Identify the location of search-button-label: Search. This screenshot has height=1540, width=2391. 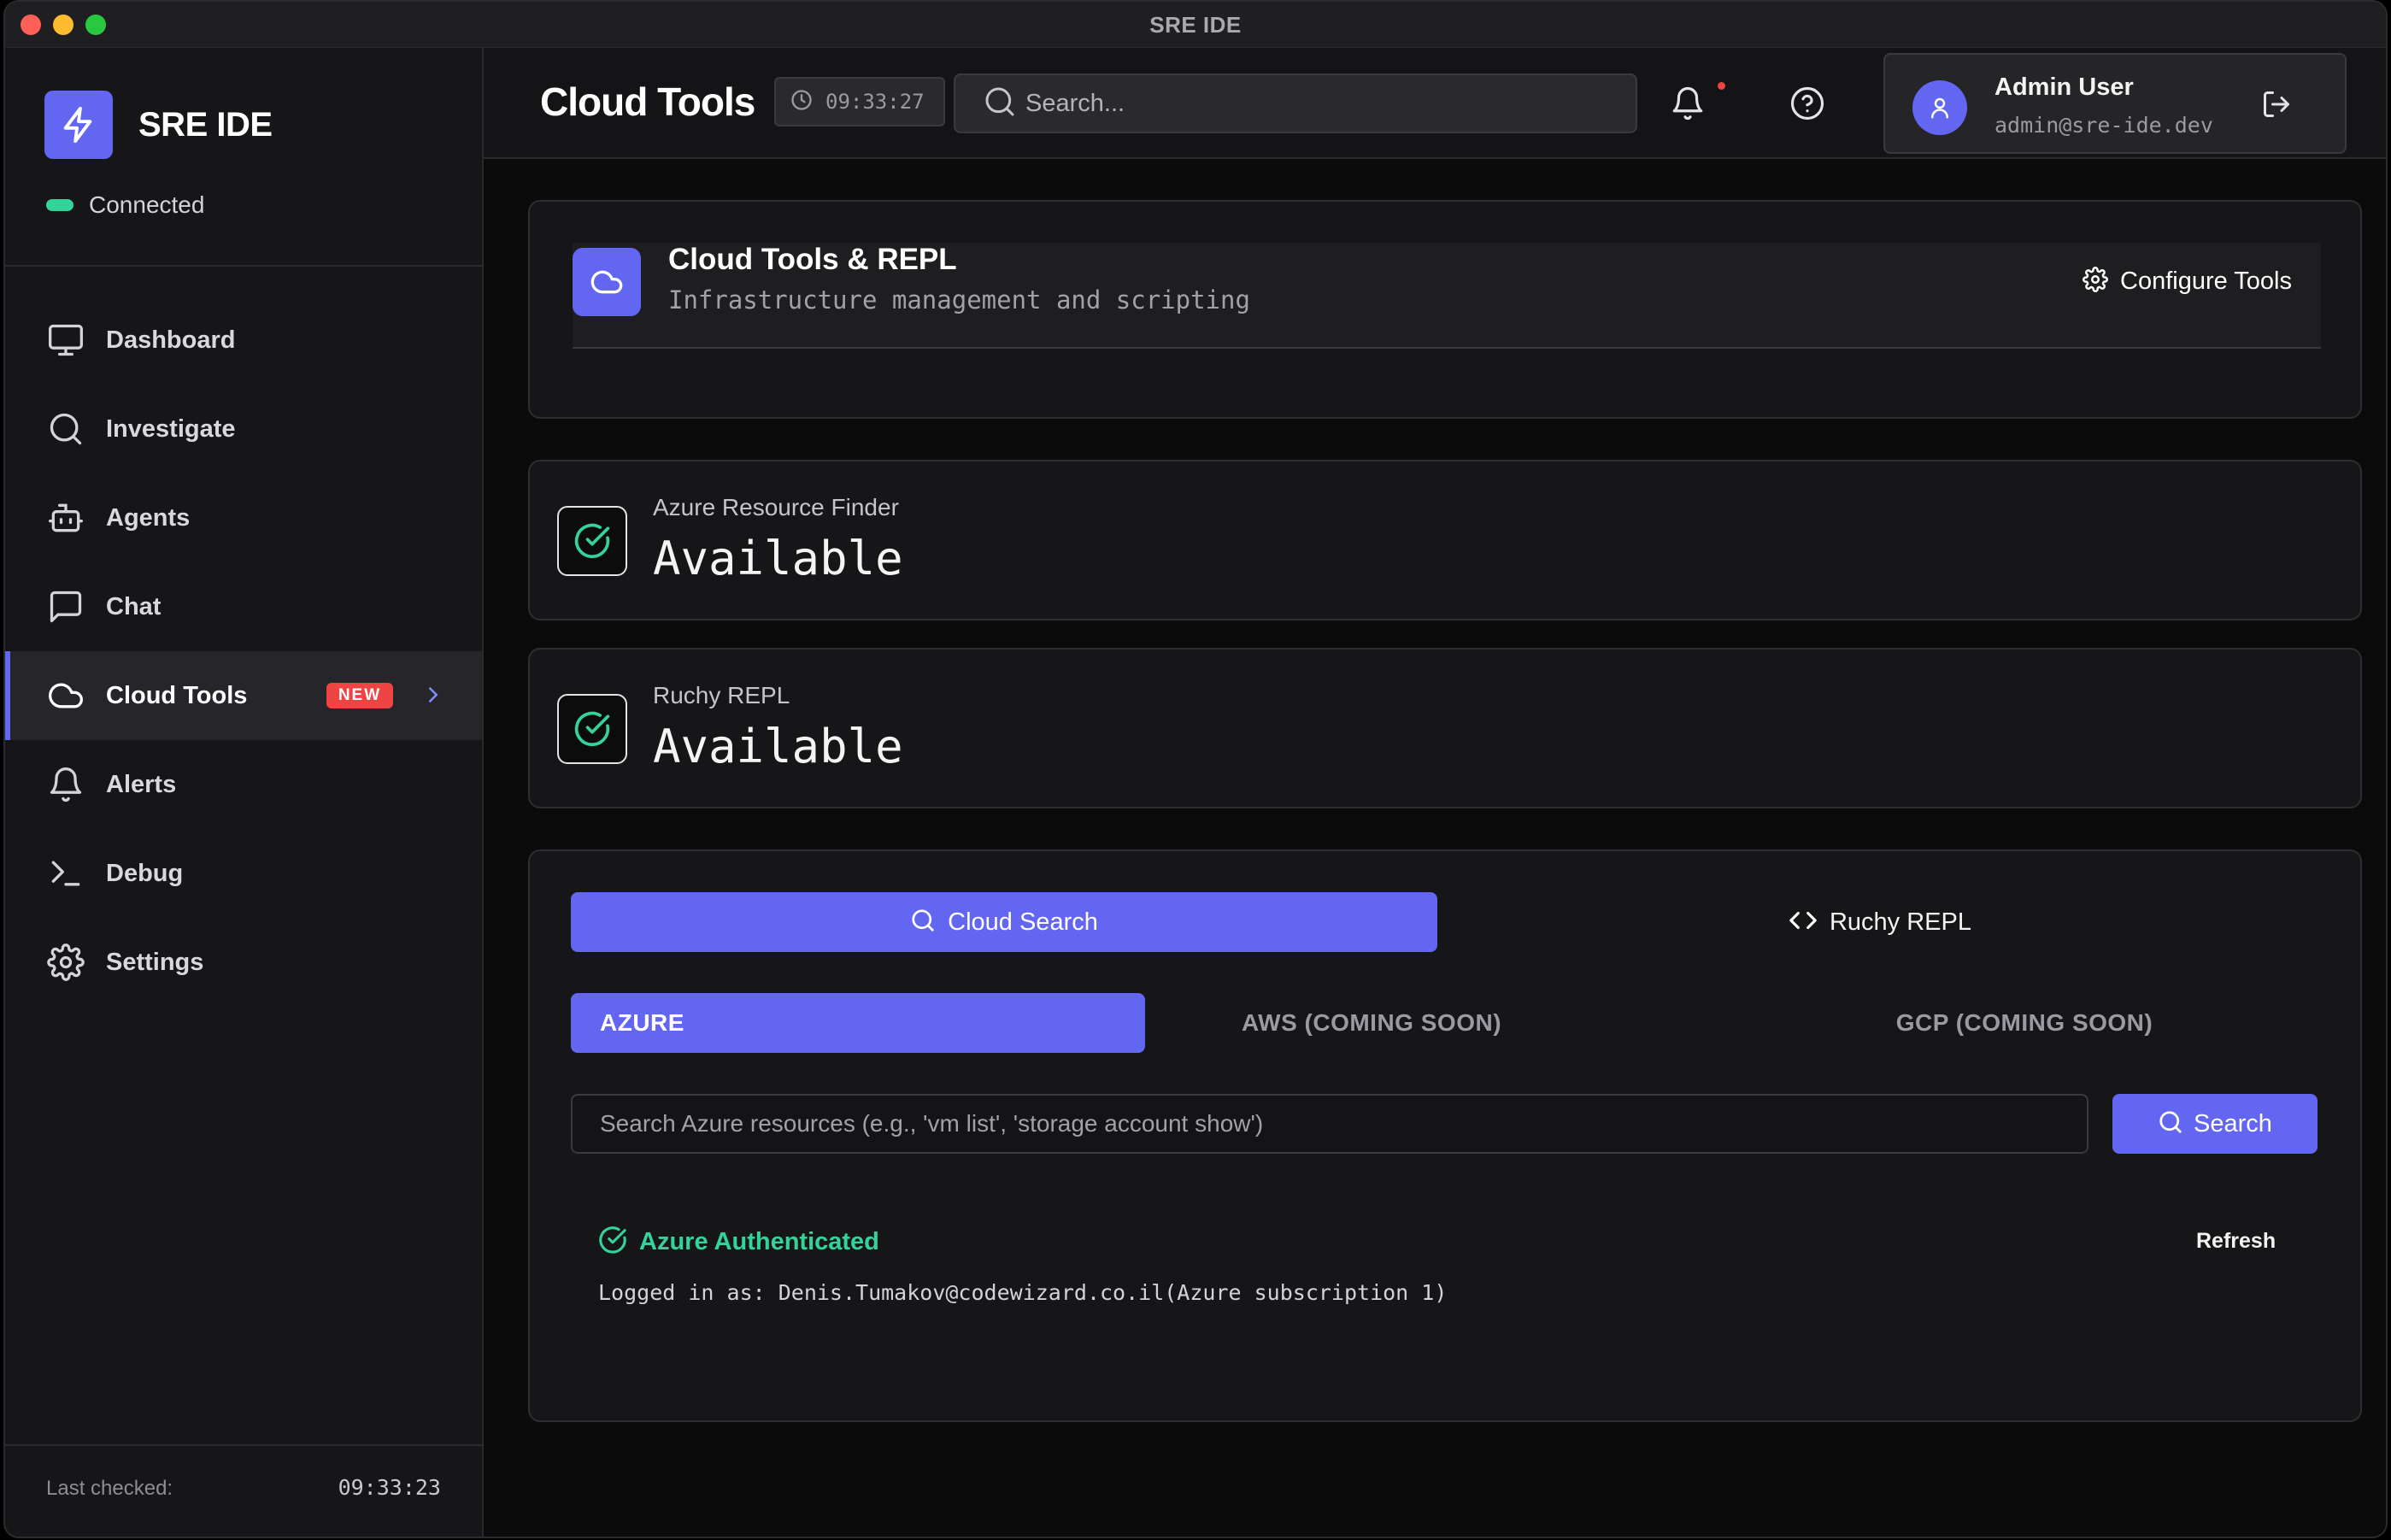
(2233, 1123).